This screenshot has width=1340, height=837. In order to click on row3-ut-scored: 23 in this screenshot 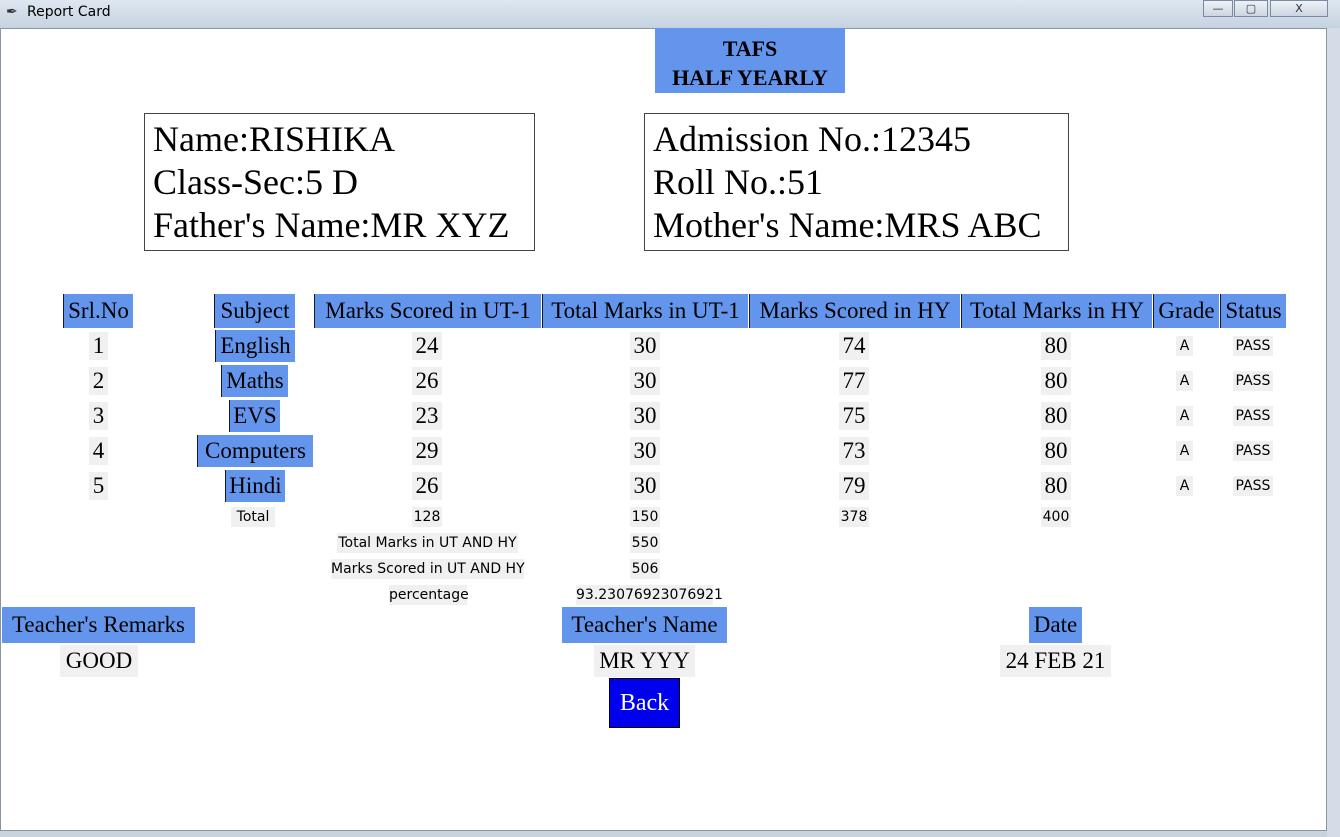, I will do `click(427, 416)`.